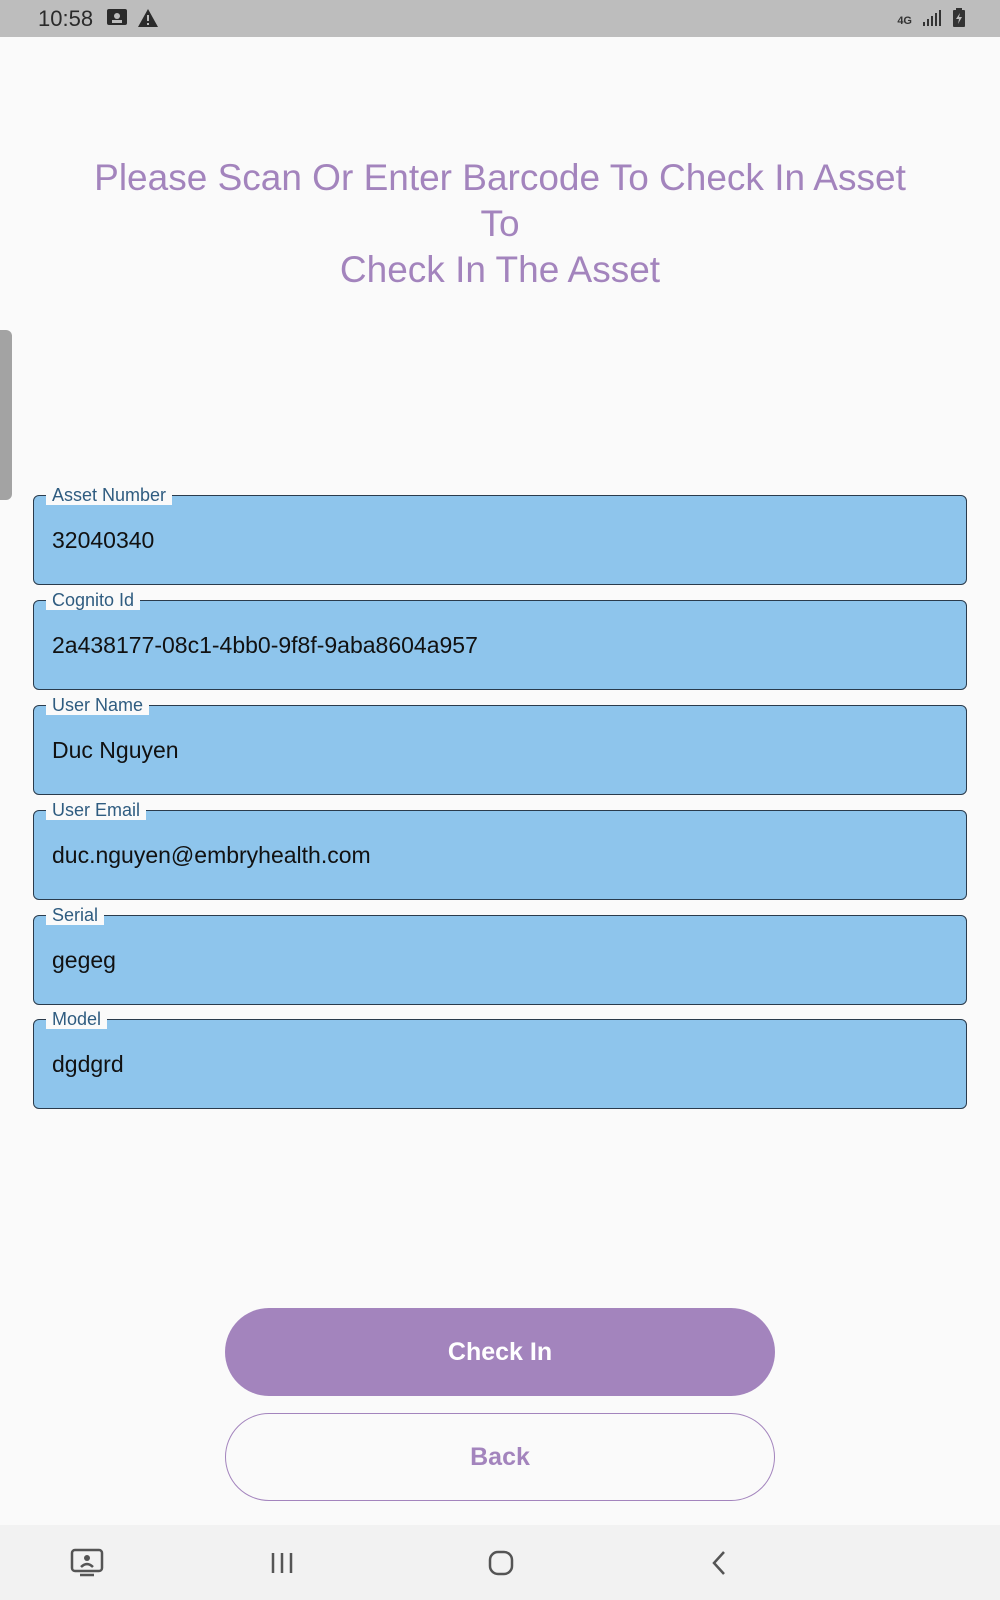 The width and height of the screenshot is (1000, 1600). What do you see at coordinates (500, 1457) in the screenshot?
I see `back-button: Back` at bounding box center [500, 1457].